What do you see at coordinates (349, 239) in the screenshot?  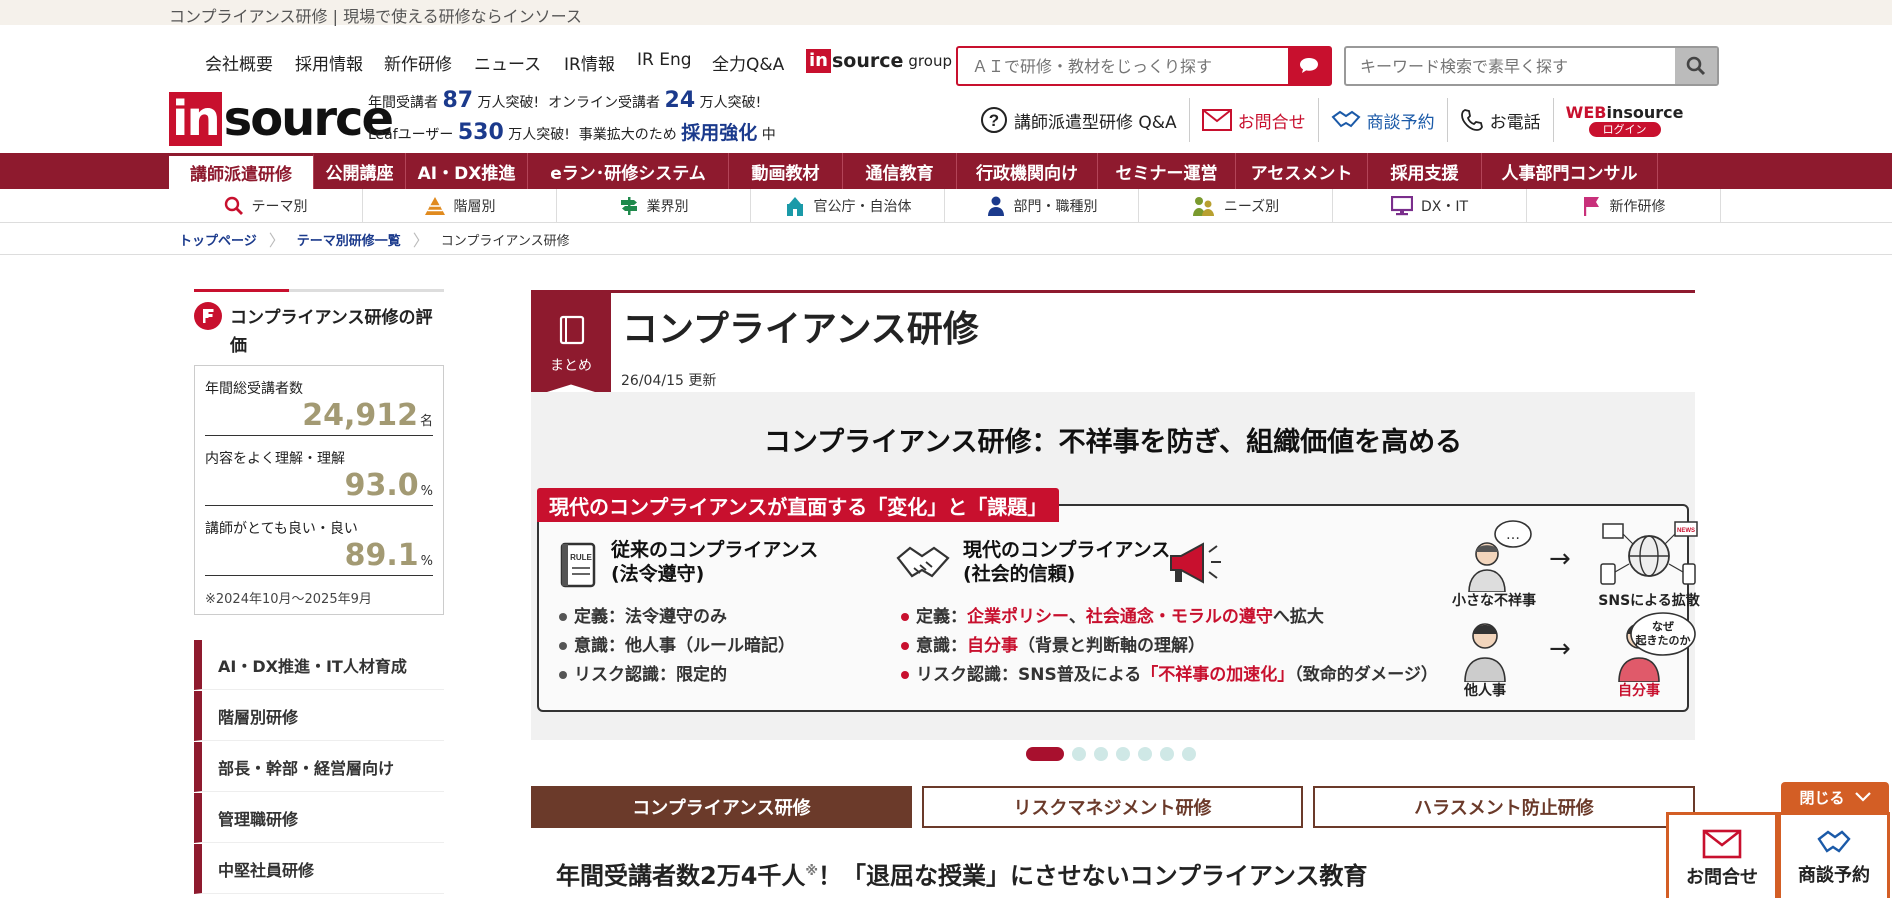 I see `breadcrumb-theme-list: テーマ別研修一覧` at bounding box center [349, 239].